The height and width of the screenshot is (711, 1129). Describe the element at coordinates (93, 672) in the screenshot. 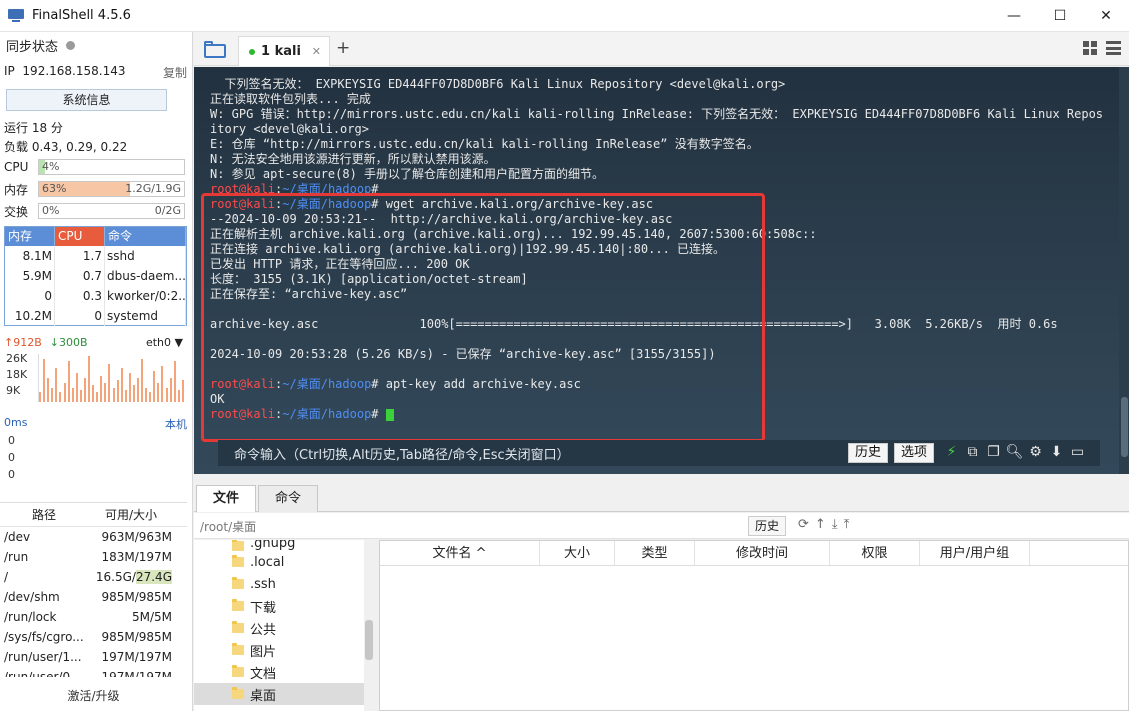

I see `disk-row: /run/user/0 197M/197M` at that location.